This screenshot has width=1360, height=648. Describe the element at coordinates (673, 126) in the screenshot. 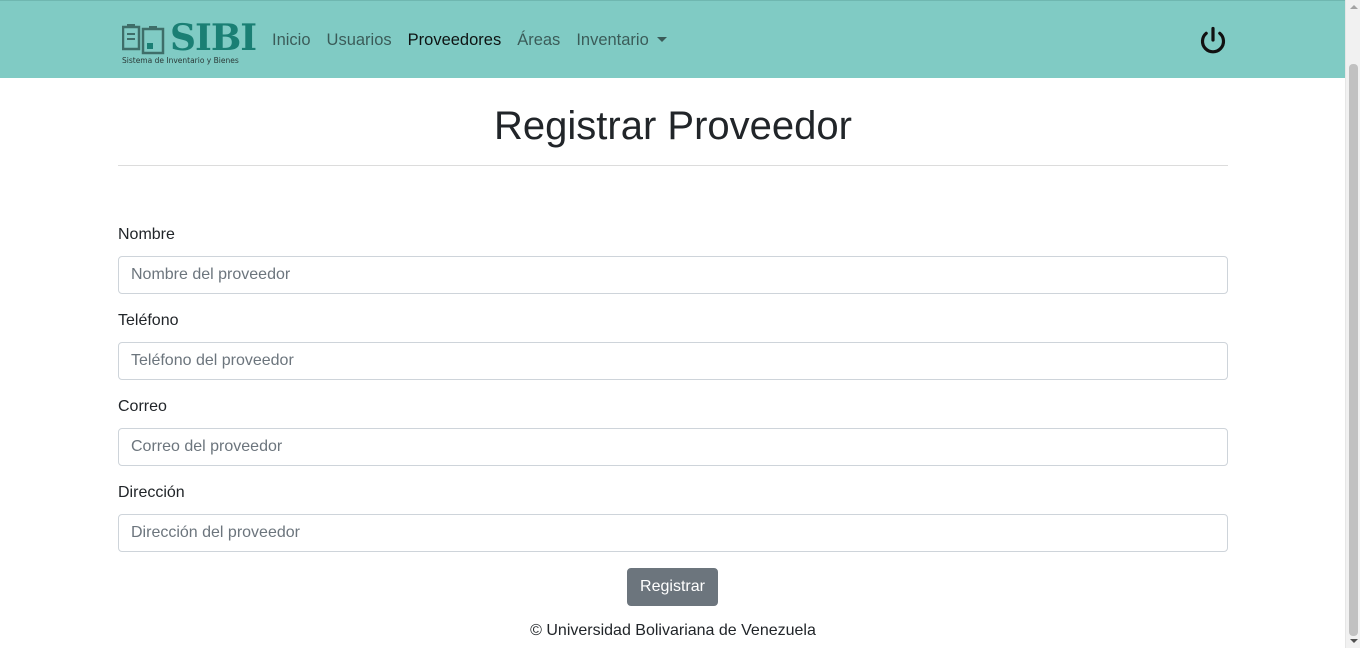

I see `page-title: Registrar Proveedor` at that location.